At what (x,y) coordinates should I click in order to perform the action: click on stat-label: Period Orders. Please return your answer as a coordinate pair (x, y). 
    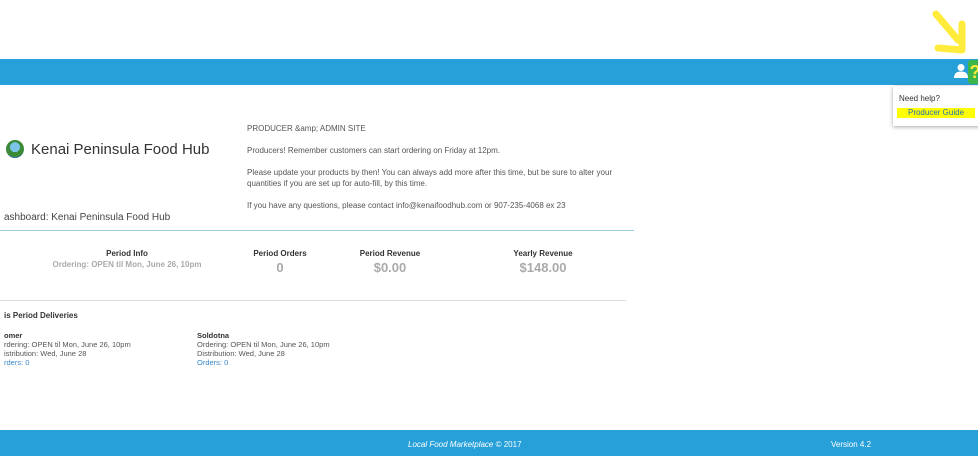
    Looking at the image, I should click on (280, 253).